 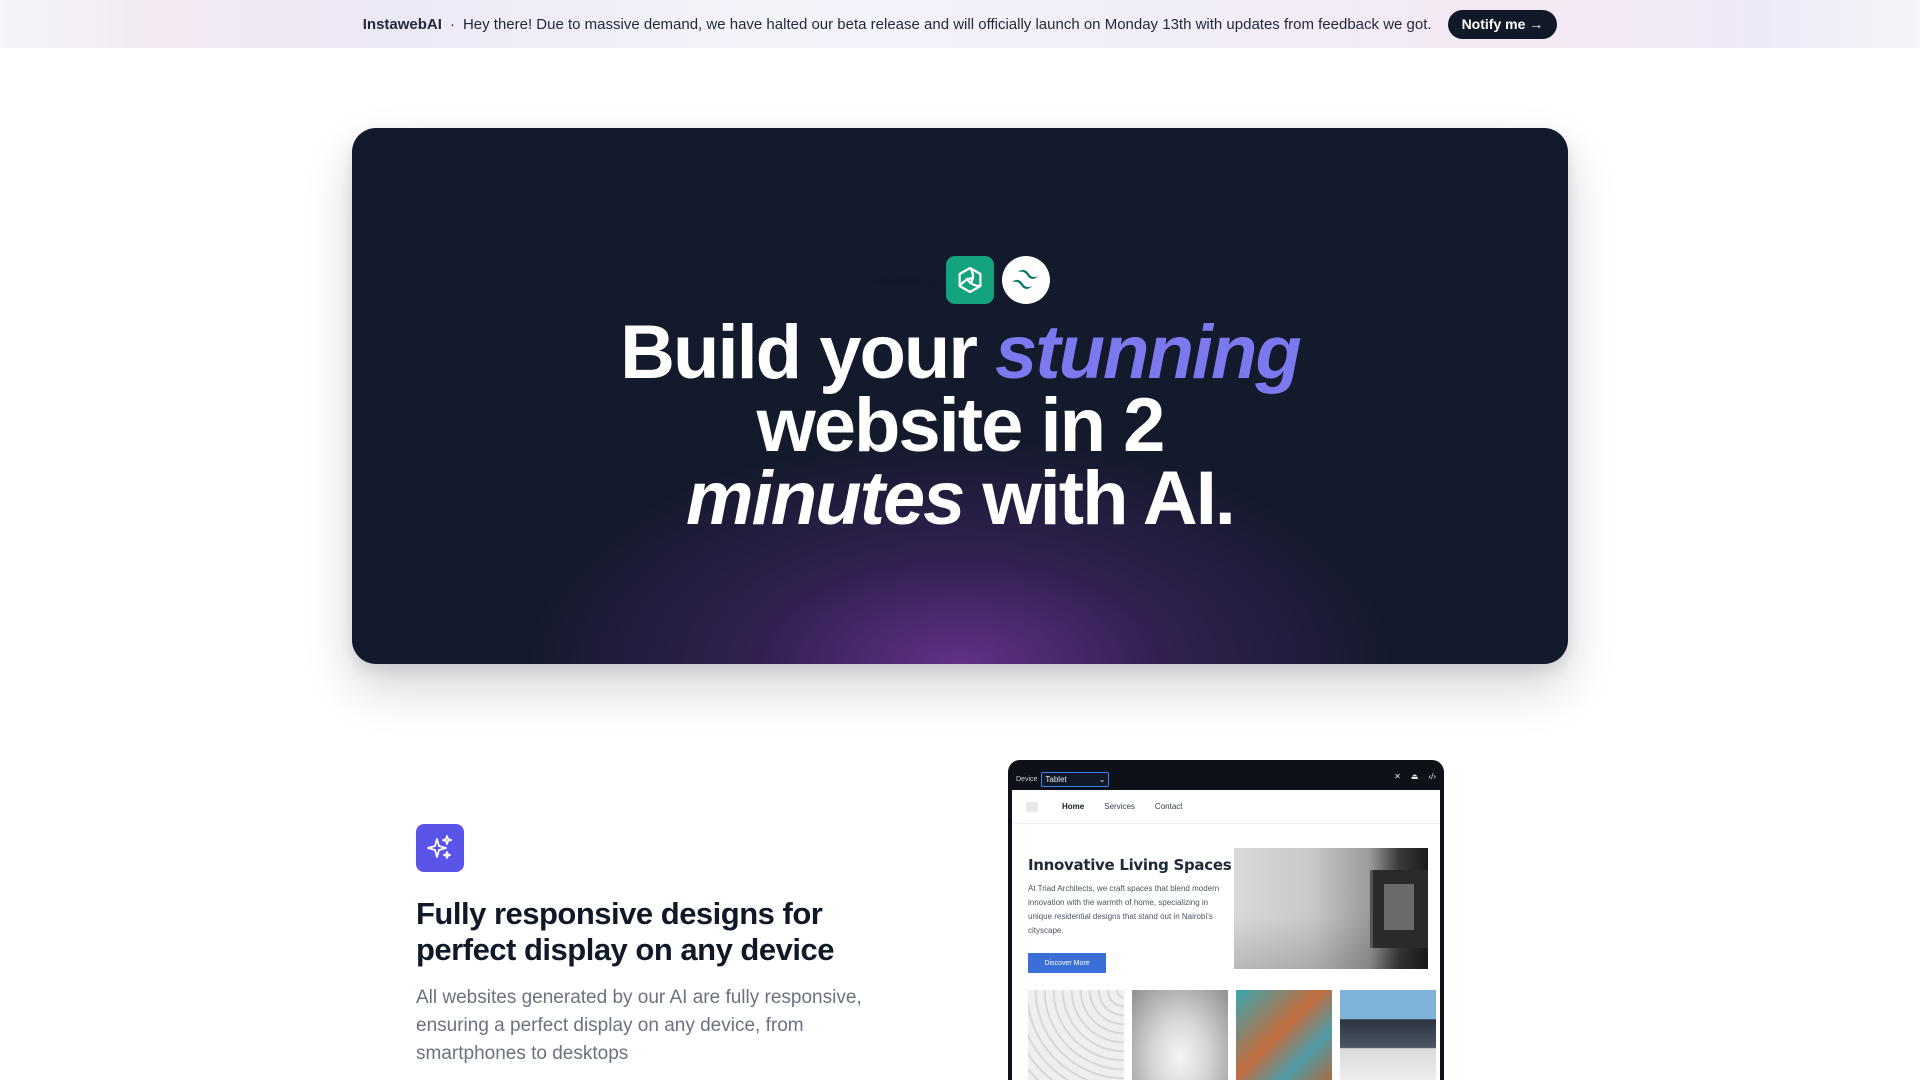 I want to click on expand-icon: ✕, so click(x=1397, y=776).